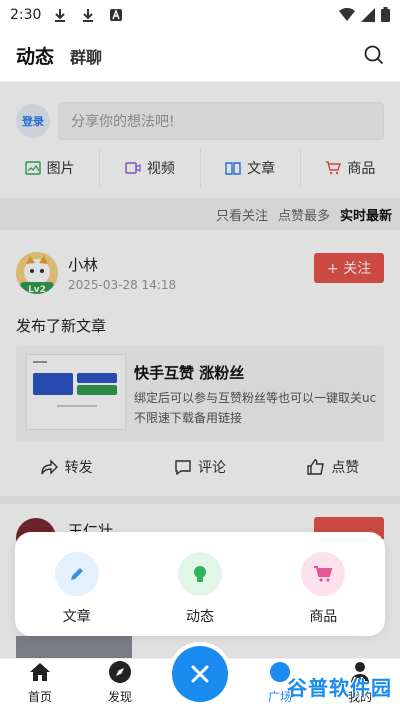 Image resolution: width=400 pixels, height=711 pixels. I want to click on home-icon, so click(40, 672).